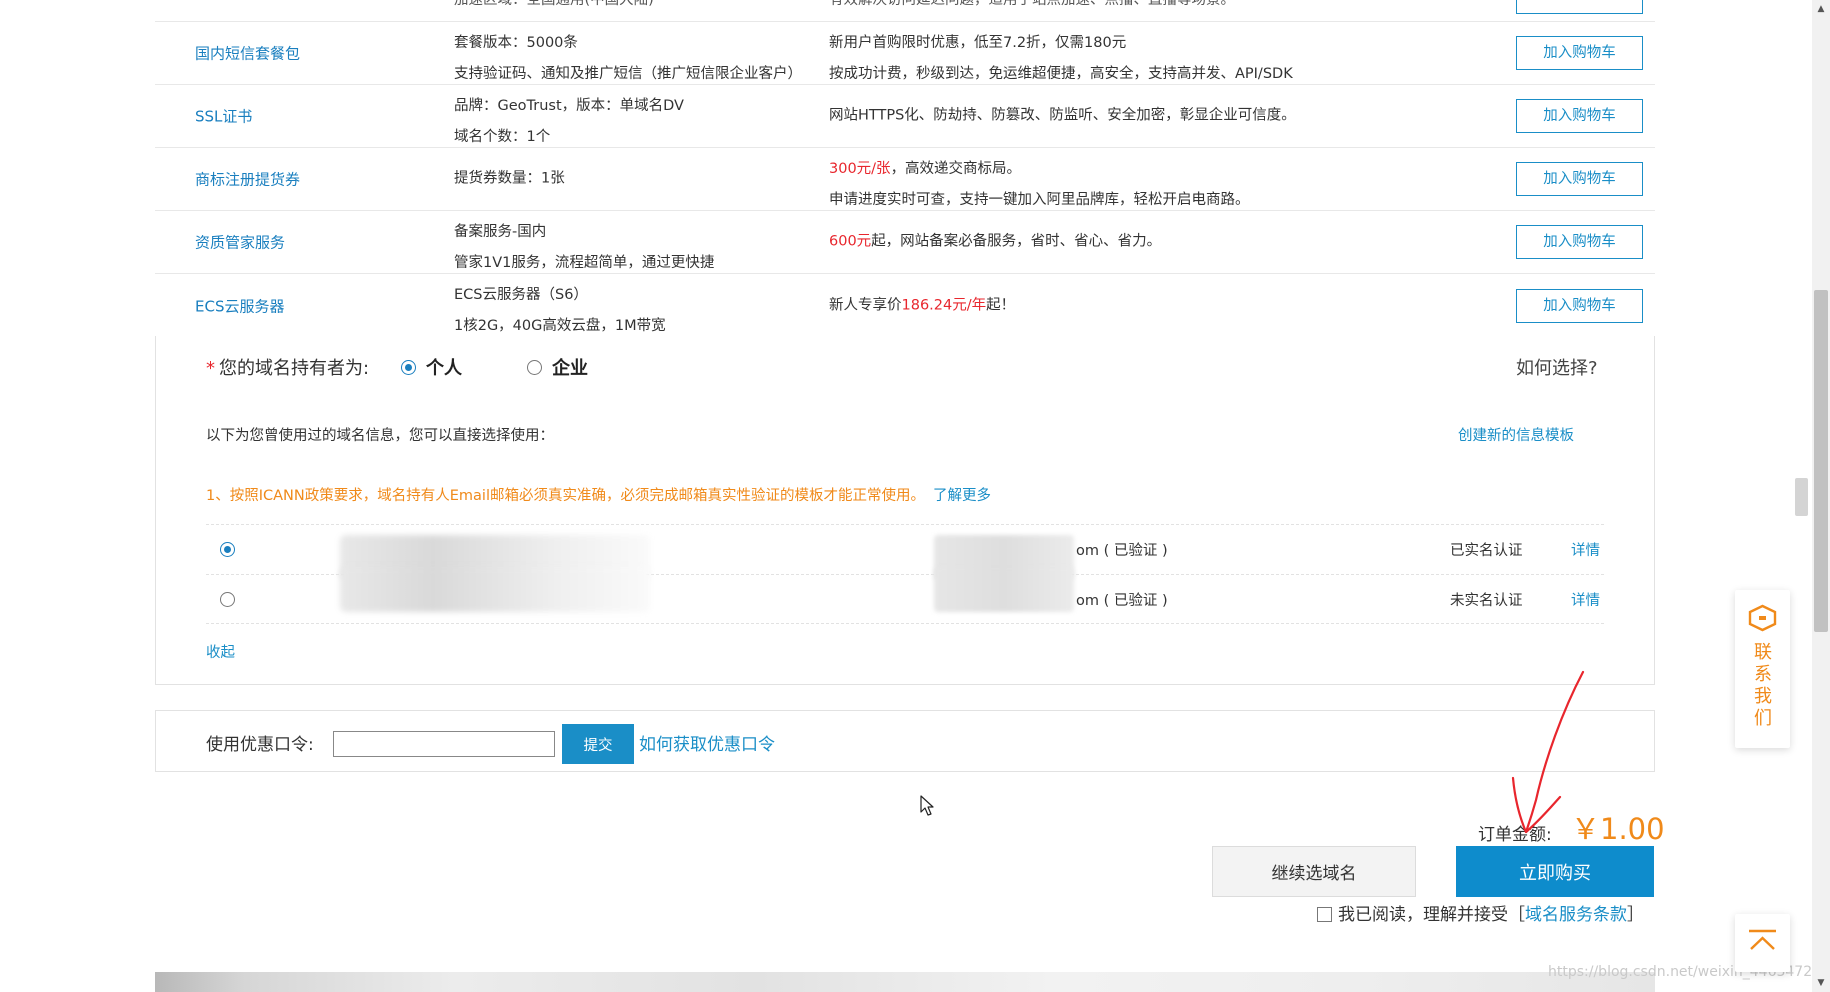 The height and width of the screenshot is (992, 1830). What do you see at coordinates (995, 242) in the screenshot?
I see `product-feature-line: 600元起，网站备案必备服务，省时、省心、省力。` at bounding box center [995, 242].